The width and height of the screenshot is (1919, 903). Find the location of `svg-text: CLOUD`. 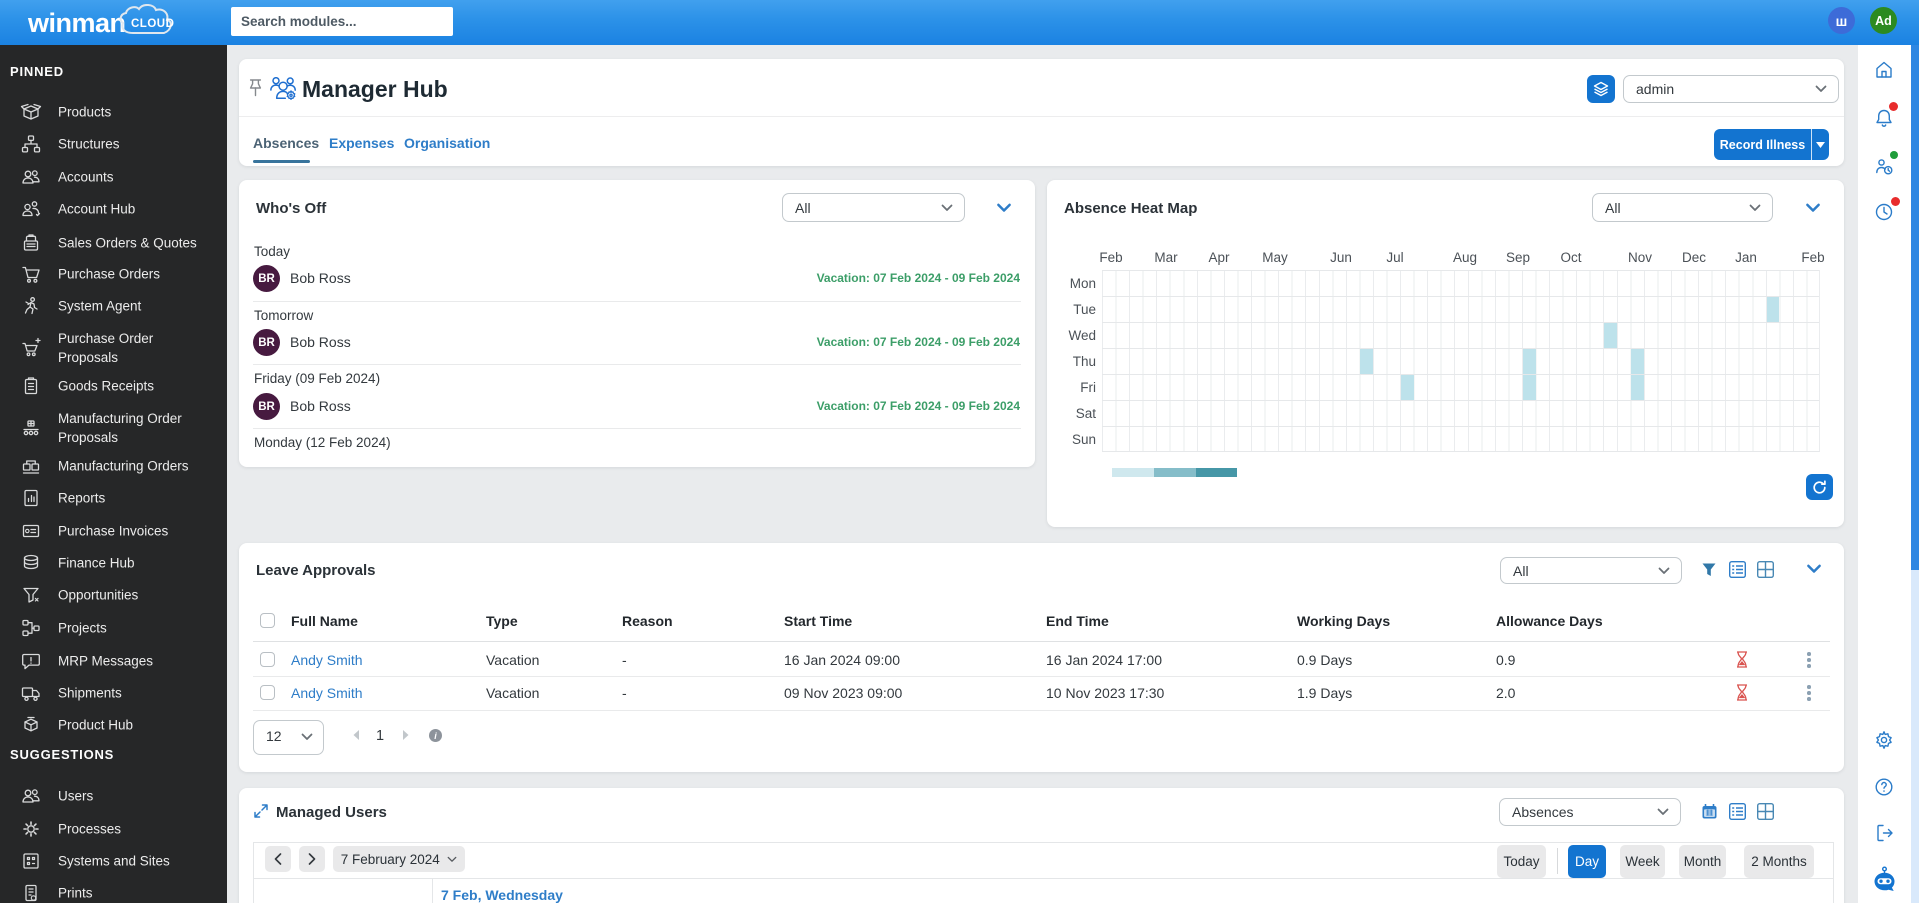

svg-text: CLOUD is located at coordinates (152, 24).